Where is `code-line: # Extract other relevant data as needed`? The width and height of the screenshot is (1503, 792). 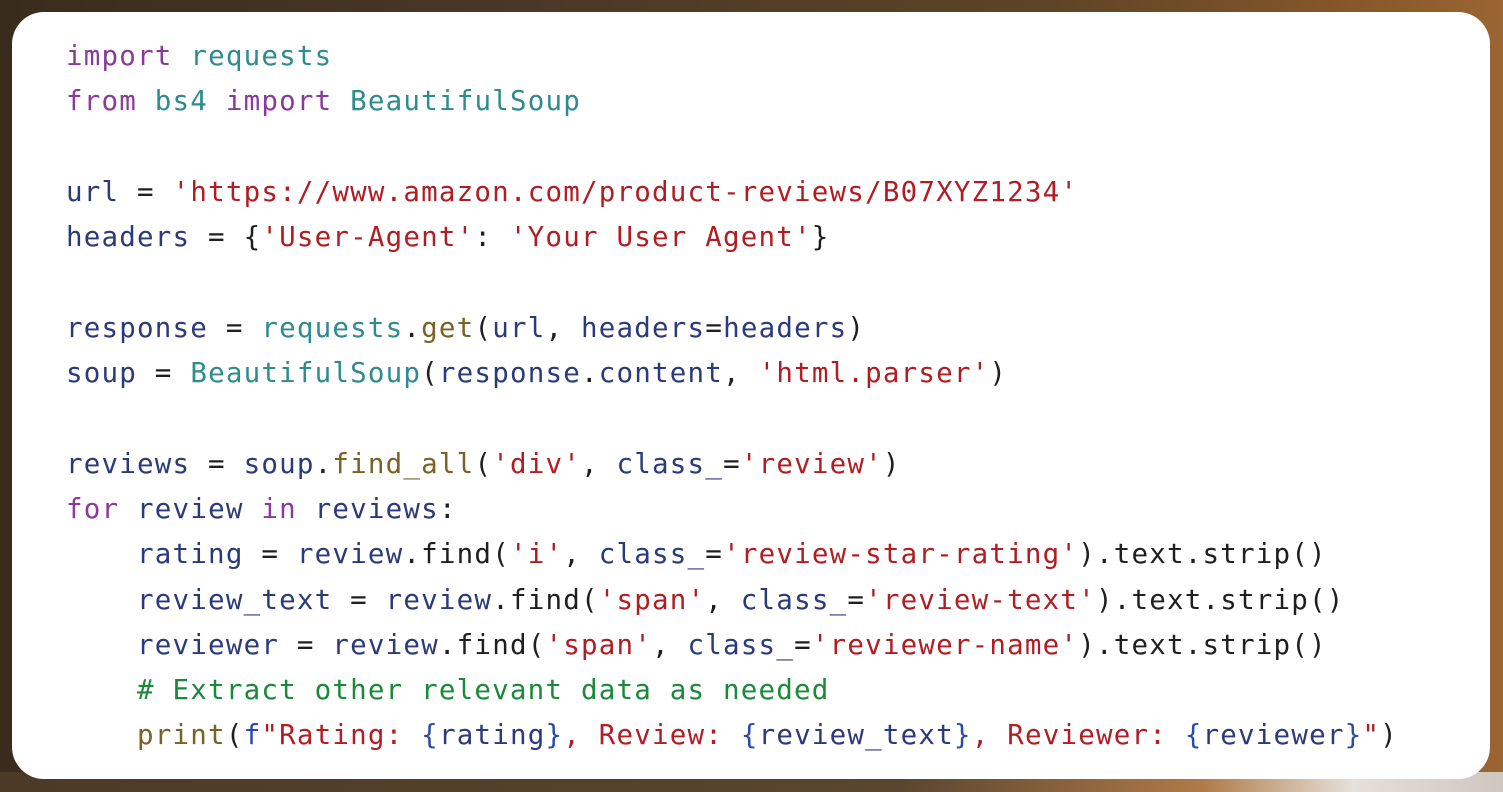
code-line: # Extract other relevant data as needed is located at coordinates (732, 690).